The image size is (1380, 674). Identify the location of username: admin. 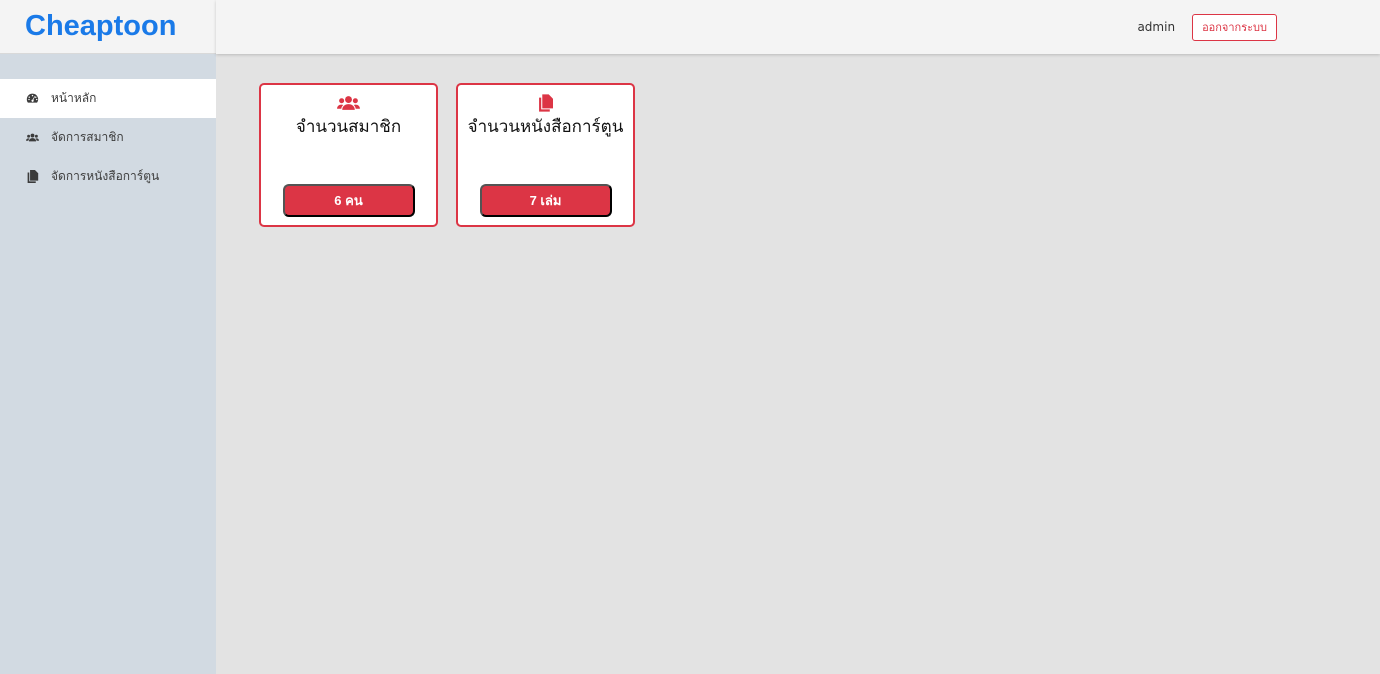
(1156, 27).